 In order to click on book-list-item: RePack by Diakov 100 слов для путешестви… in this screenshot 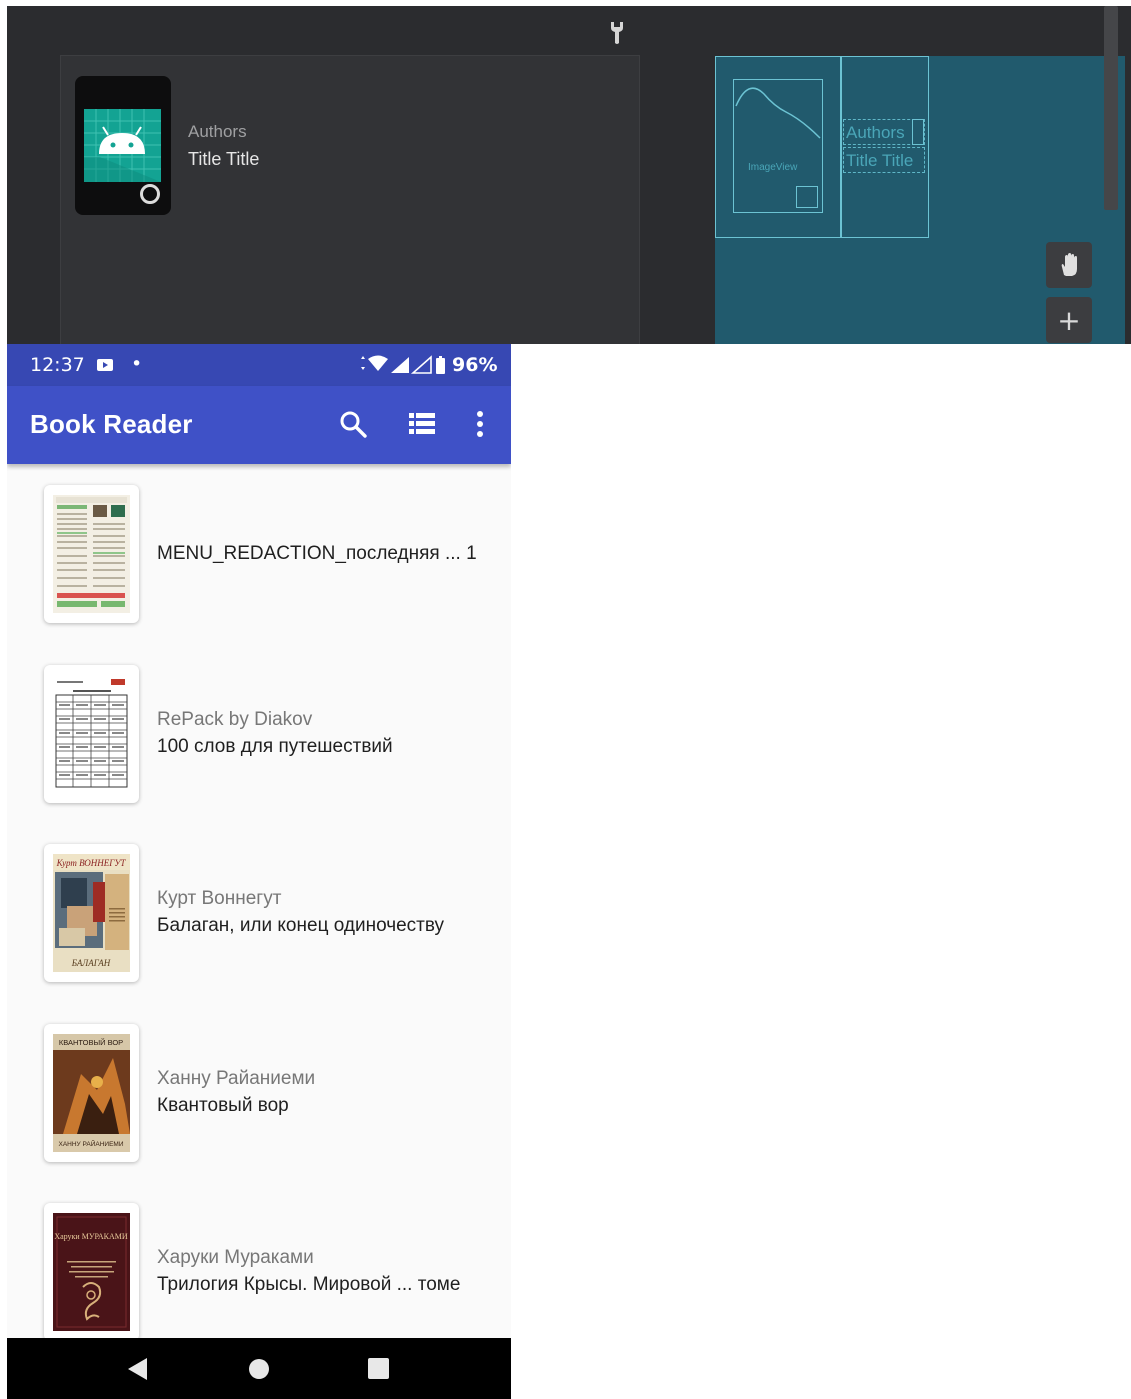, I will do `click(259, 734)`.